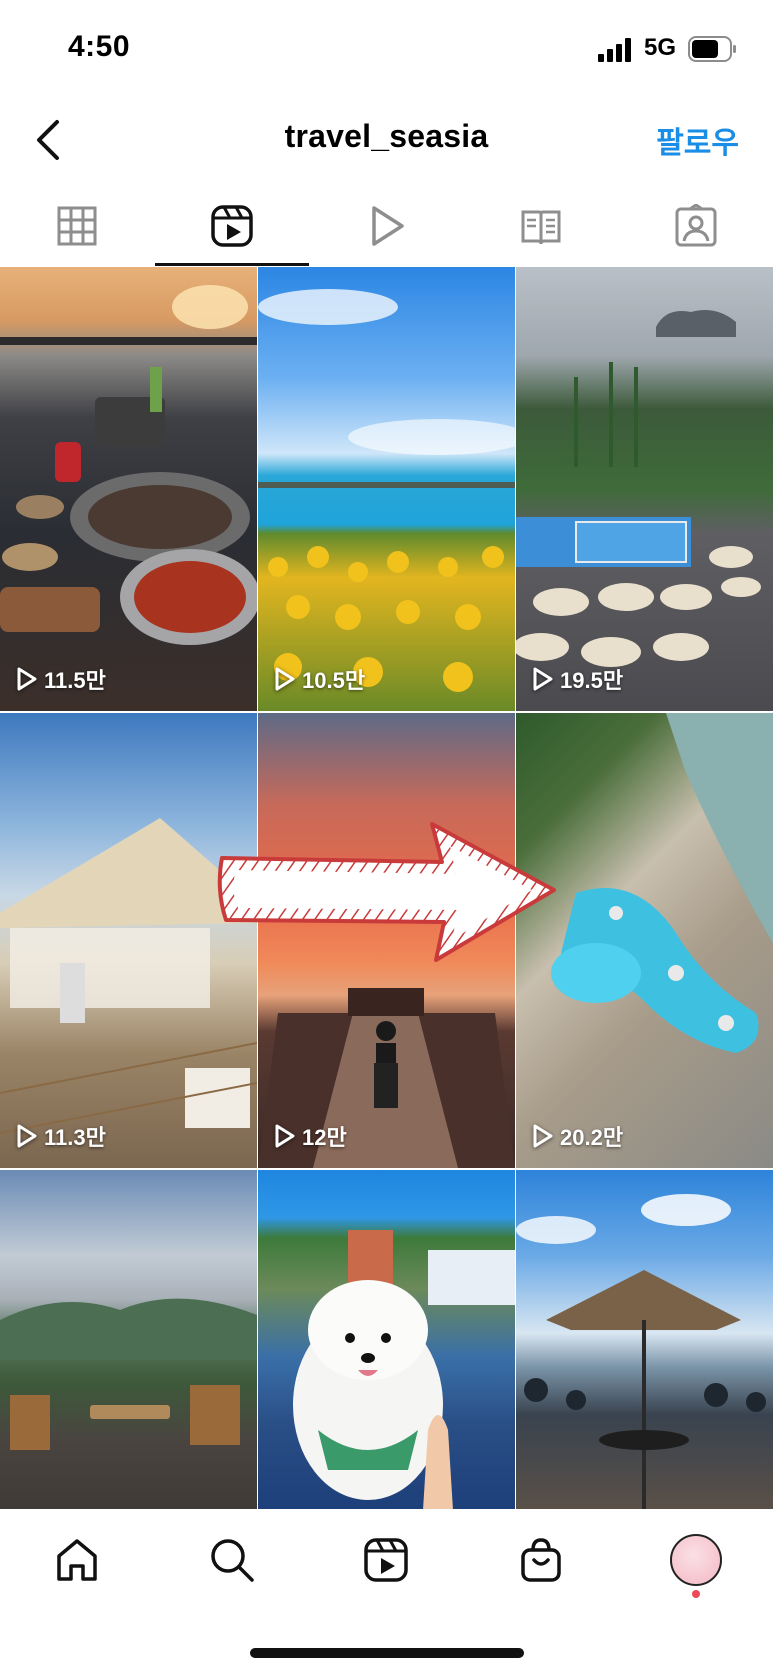  Describe the element at coordinates (695, 1594) in the screenshot. I see `notification-dot` at that location.